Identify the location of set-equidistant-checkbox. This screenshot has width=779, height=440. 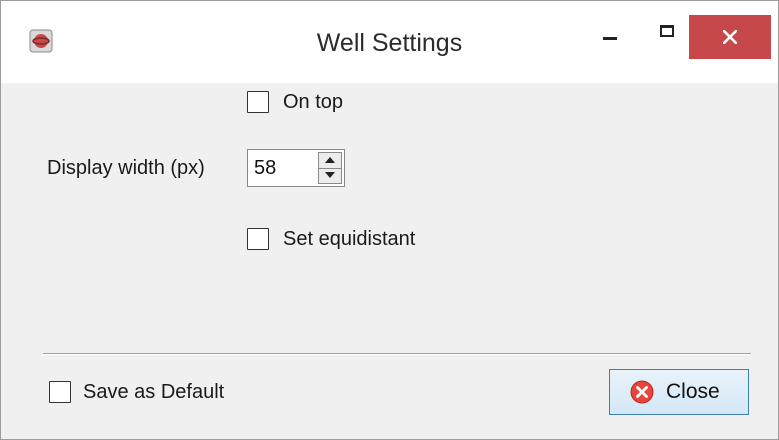
(258, 239).